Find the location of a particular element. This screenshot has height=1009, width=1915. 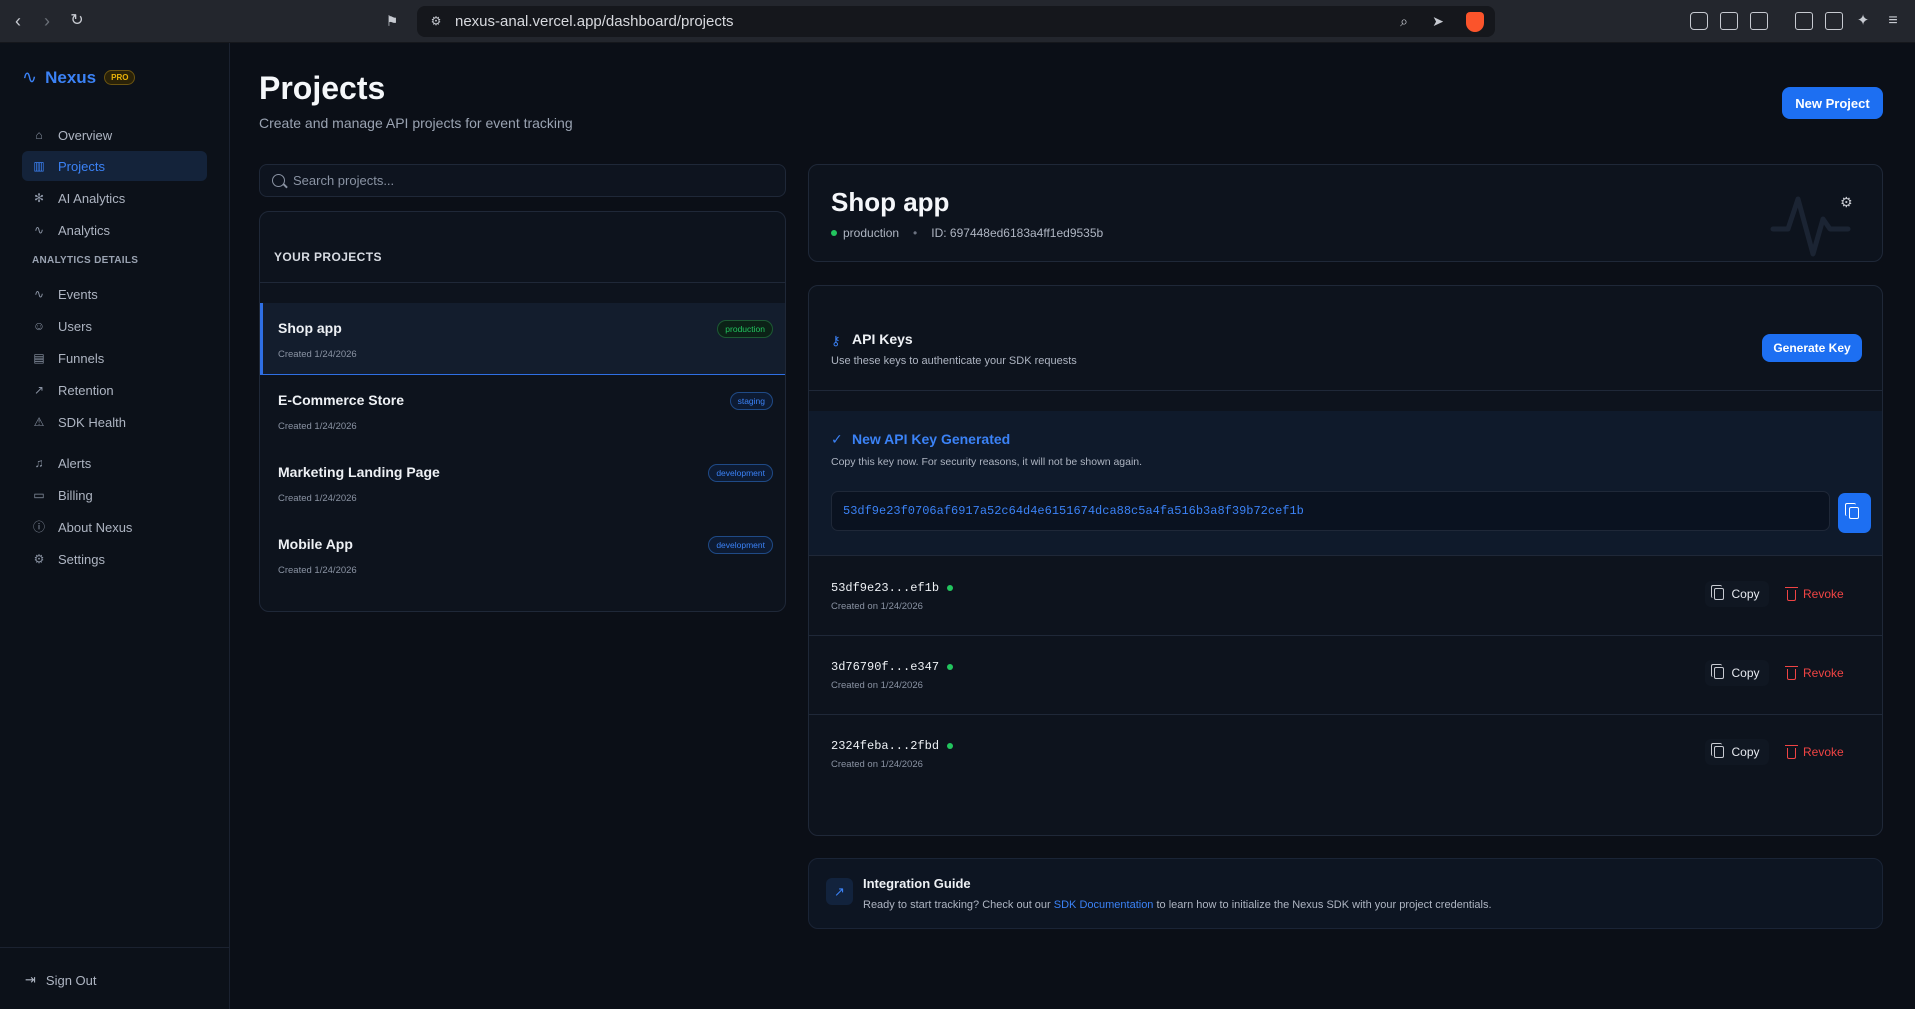

logo-text: Nexus is located at coordinates (71, 77).